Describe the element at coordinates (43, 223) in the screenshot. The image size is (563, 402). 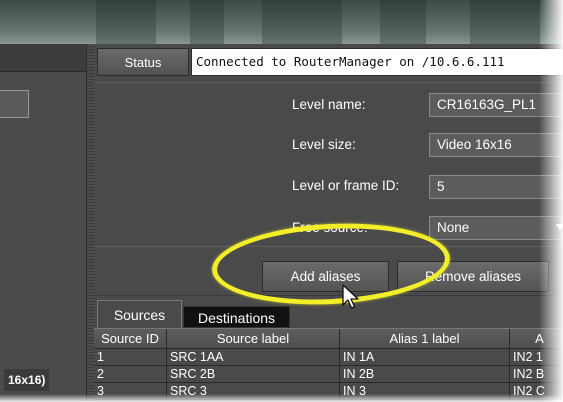
I see `left-panel: 16x16)` at that location.